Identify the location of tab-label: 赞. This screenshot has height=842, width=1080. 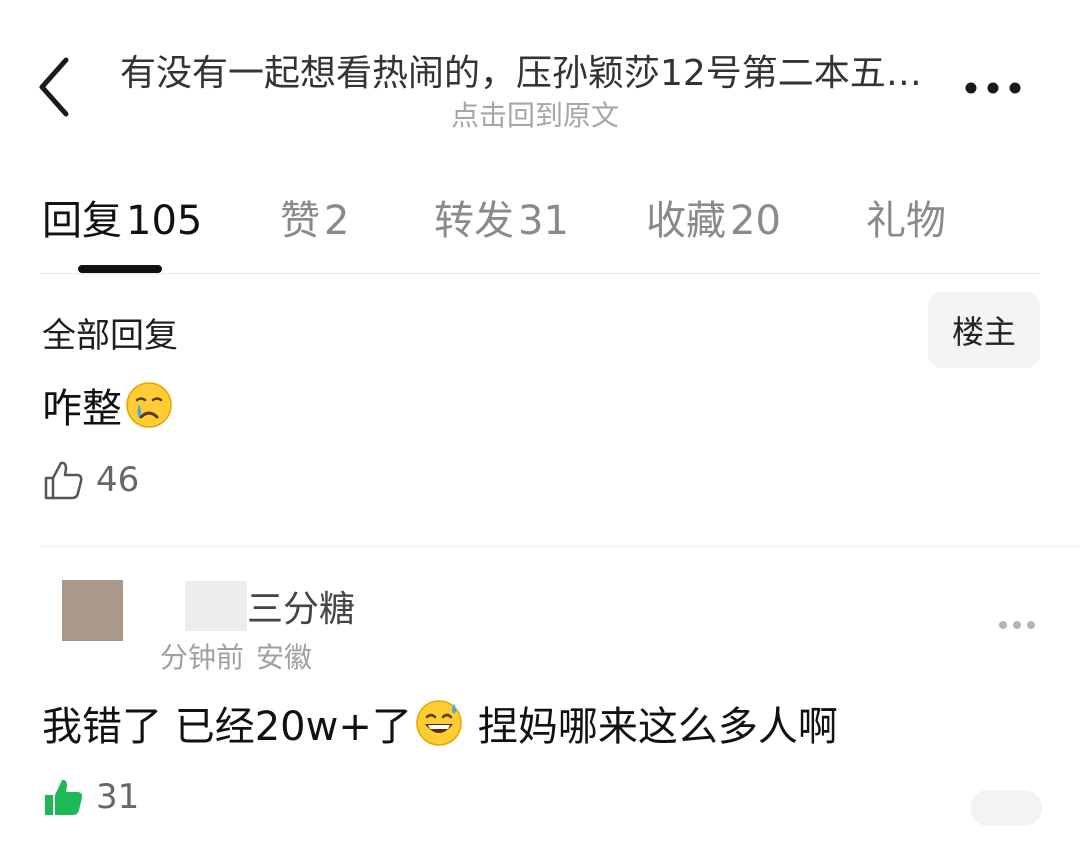
(300, 221).